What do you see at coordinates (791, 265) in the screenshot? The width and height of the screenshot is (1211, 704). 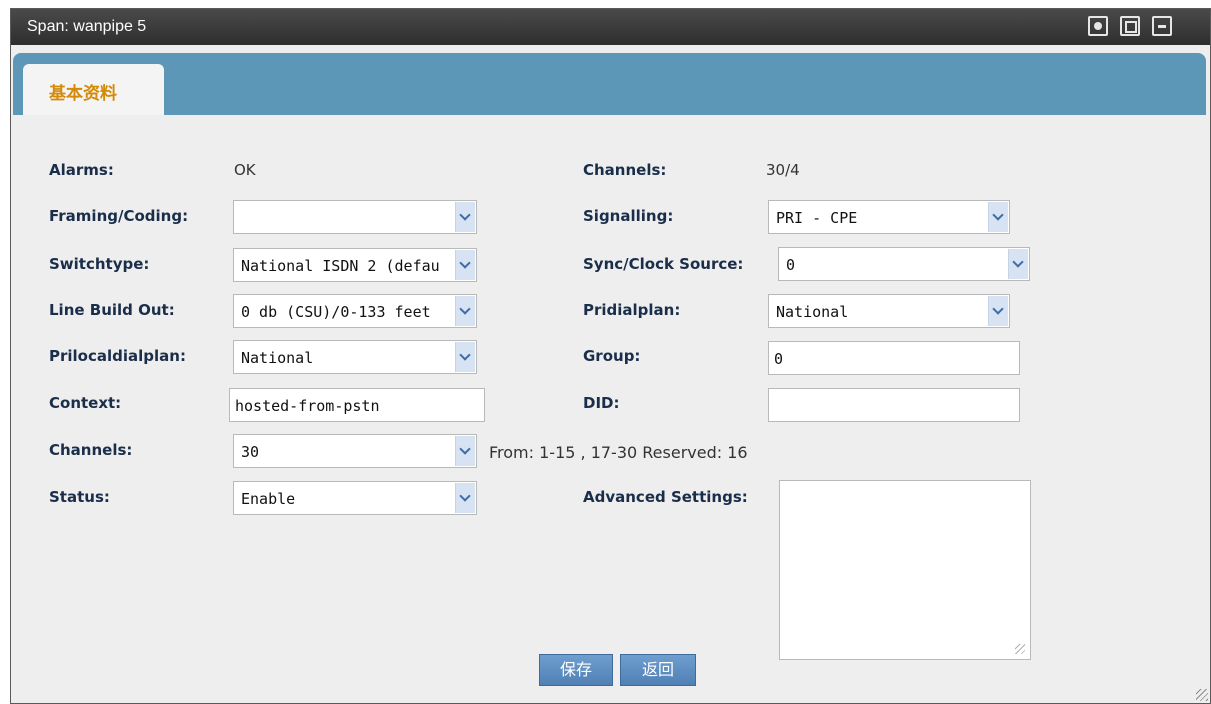 I see `sync-clock-value: 0` at bounding box center [791, 265].